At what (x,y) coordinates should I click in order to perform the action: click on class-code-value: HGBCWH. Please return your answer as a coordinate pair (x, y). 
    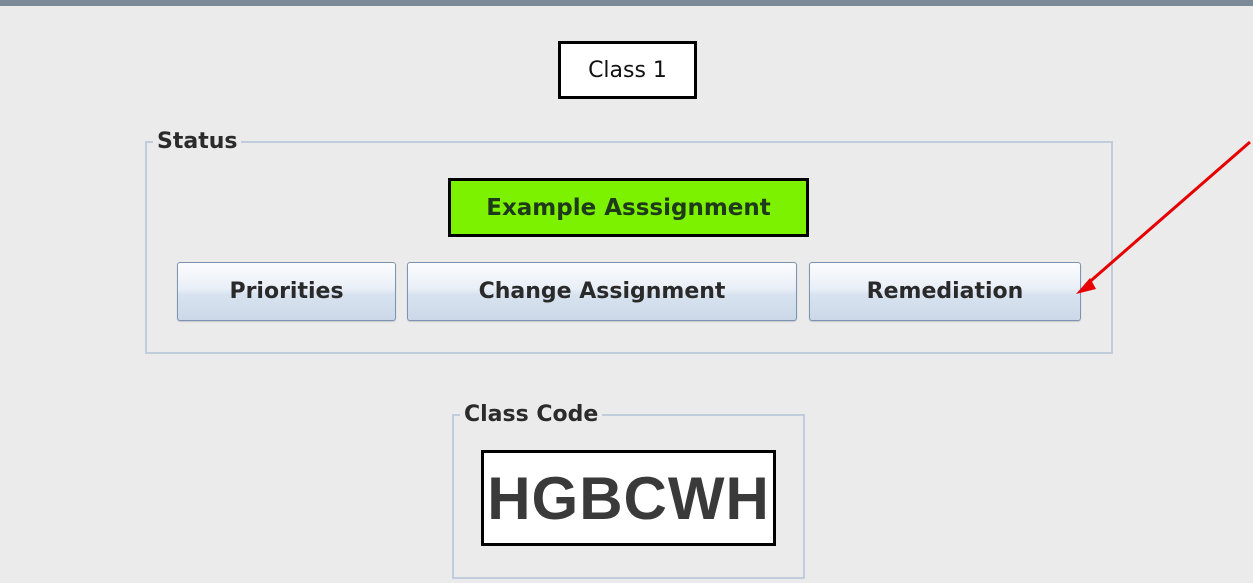
    Looking at the image, I should click on (628, 498).